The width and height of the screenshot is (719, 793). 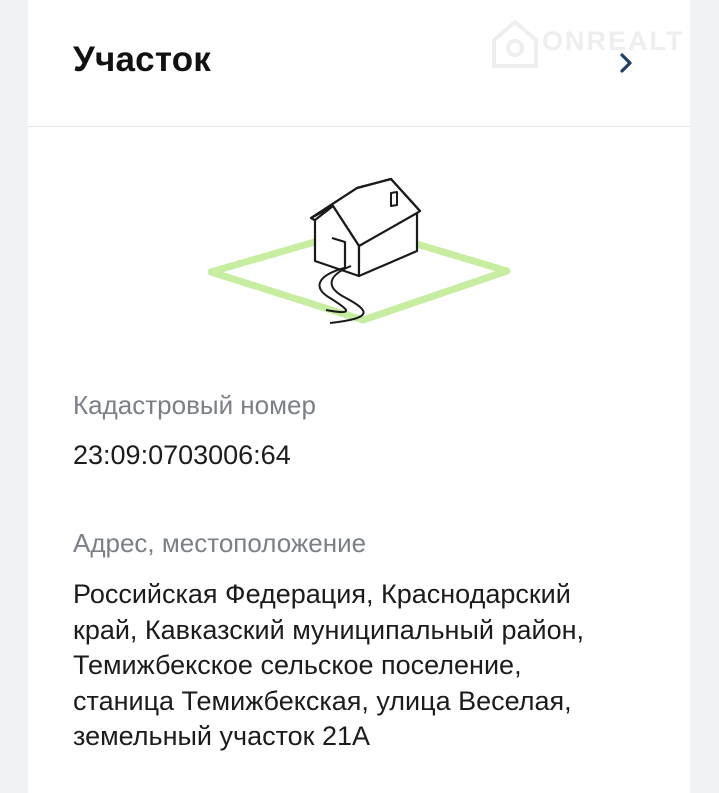 I want to click on address-line: Российская Федерация, Краснодарский, so click(x=322, y=594).